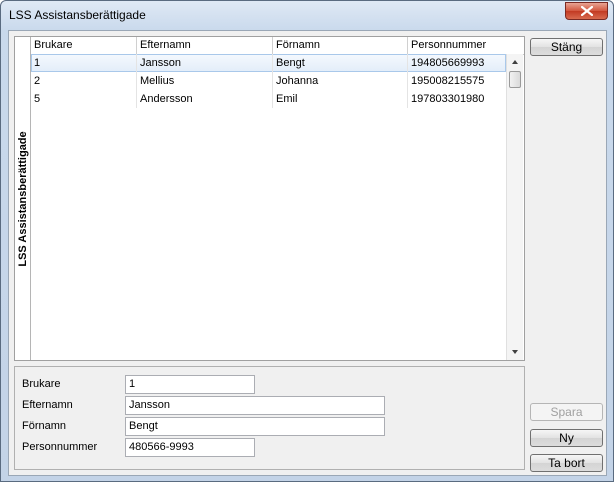  What do you see at coordinates (190, 447) in the screenshot?
I see `personnummer-field: 480566-9993` at bounding box center [190, 447].